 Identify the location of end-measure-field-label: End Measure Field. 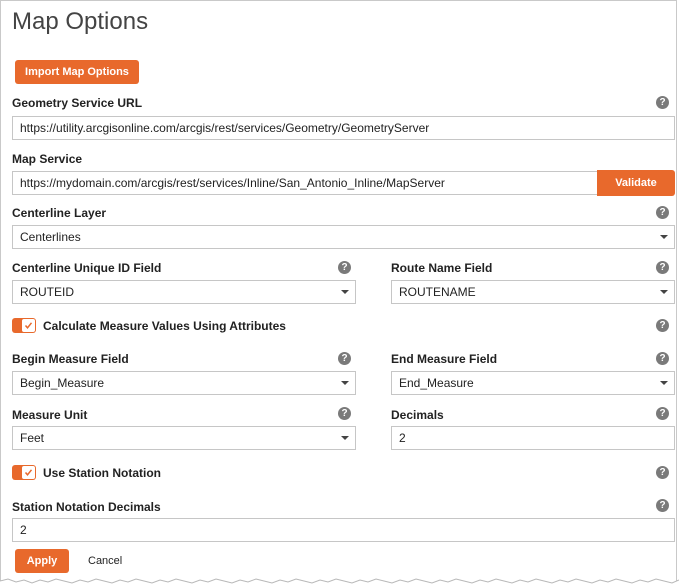
(444, 359).